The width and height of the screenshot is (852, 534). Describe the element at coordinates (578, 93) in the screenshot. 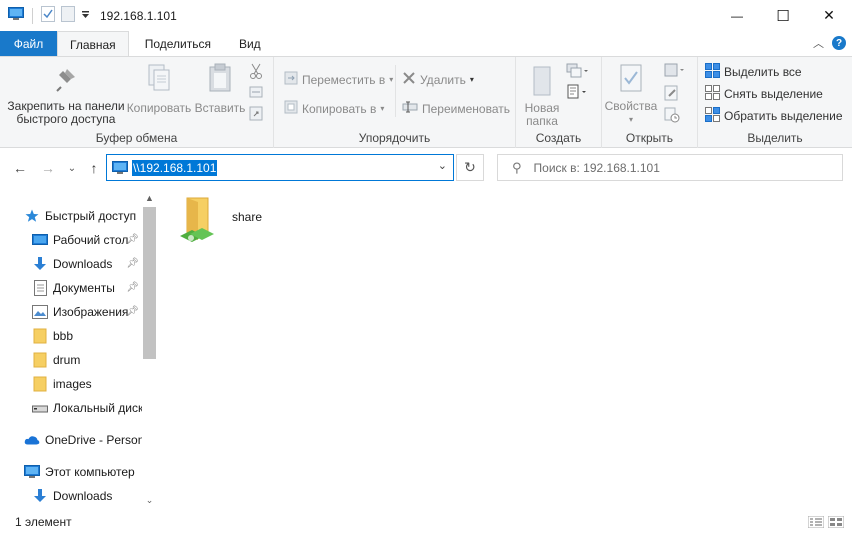

I see `easy-access-icon` at that location.